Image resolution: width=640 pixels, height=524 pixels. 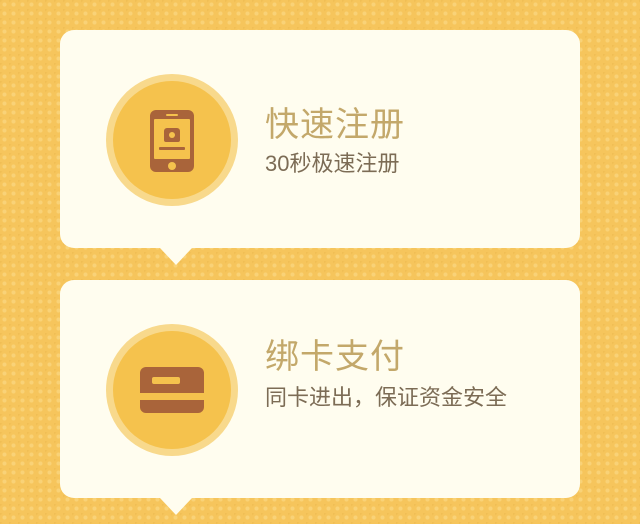 I want to click on feature-subtitle: 同卡进出，保证资金安全, so click(x=386, y=397).